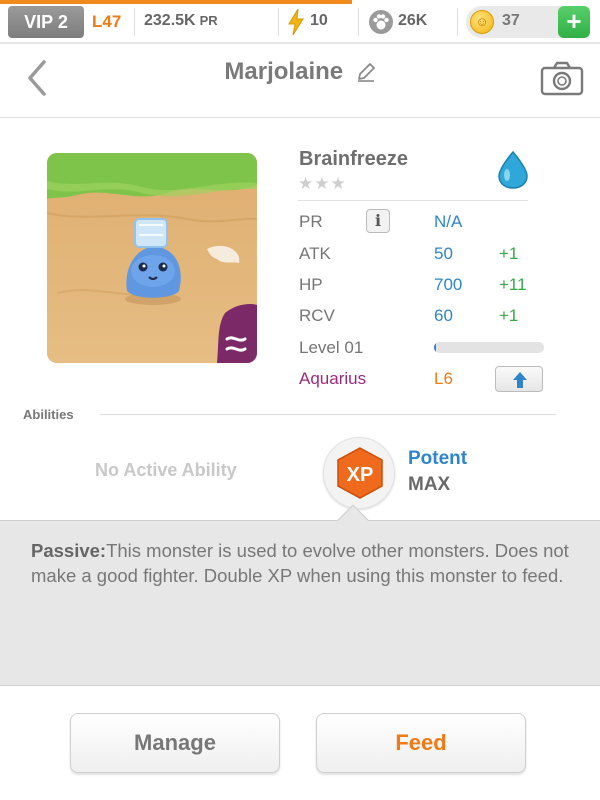 The width and height of the screenshot is (600, 800). I want to click on monster-name: Brainfreeze, so click(353, 159).